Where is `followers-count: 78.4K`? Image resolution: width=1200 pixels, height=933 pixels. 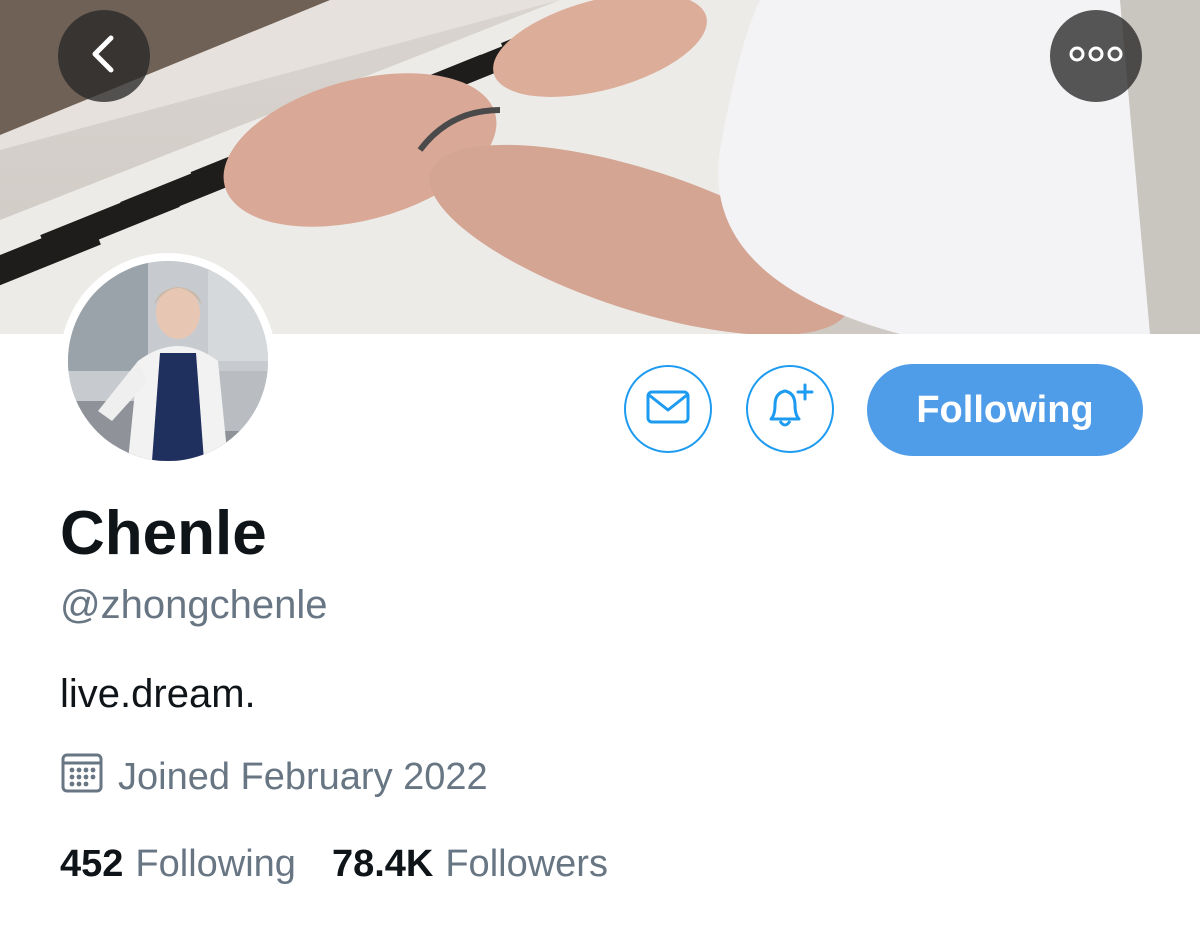
followers-count: 78.4K is located at coordinates (382, 864).